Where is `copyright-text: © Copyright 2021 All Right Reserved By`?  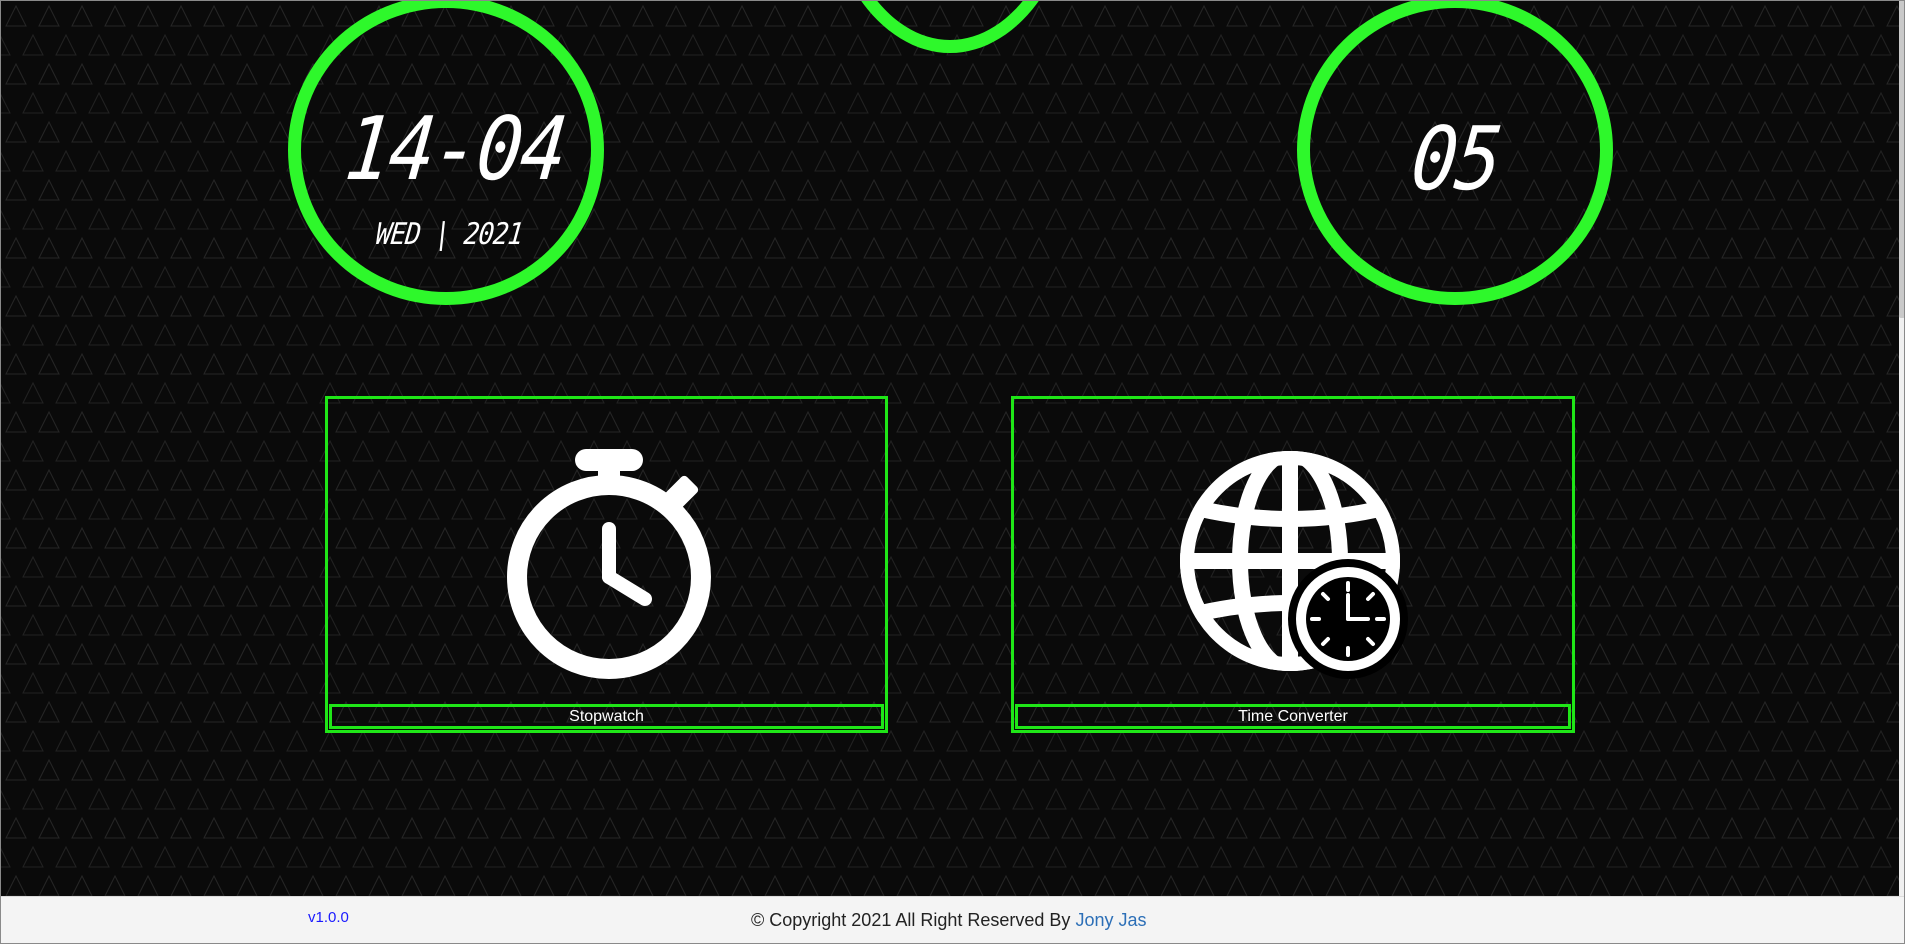 copyright-text: © Copyright 2021 All Right Reserved By is located at coordinates (911, 920).